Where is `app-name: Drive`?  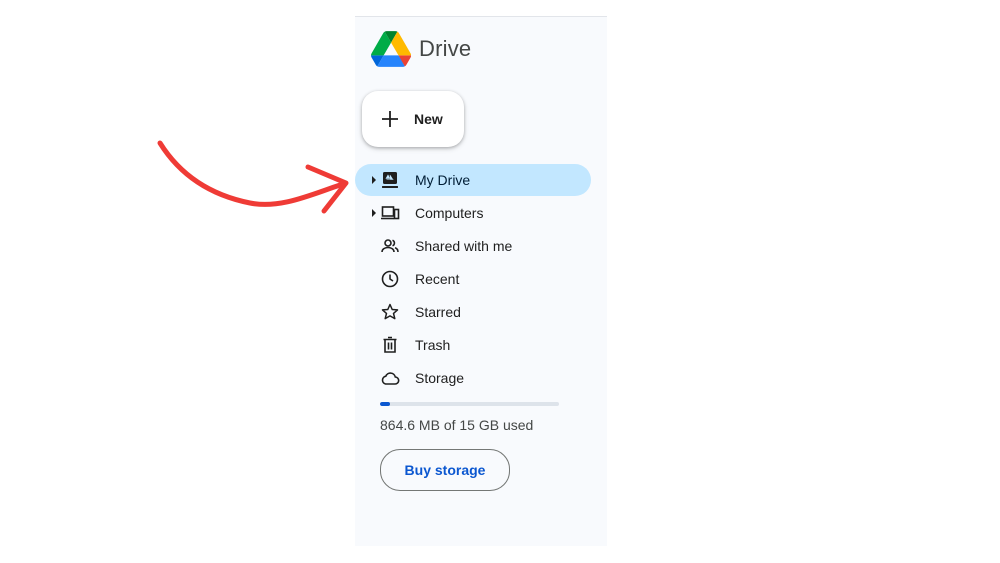
app-name: Drive is located at coordinates (445, 48).